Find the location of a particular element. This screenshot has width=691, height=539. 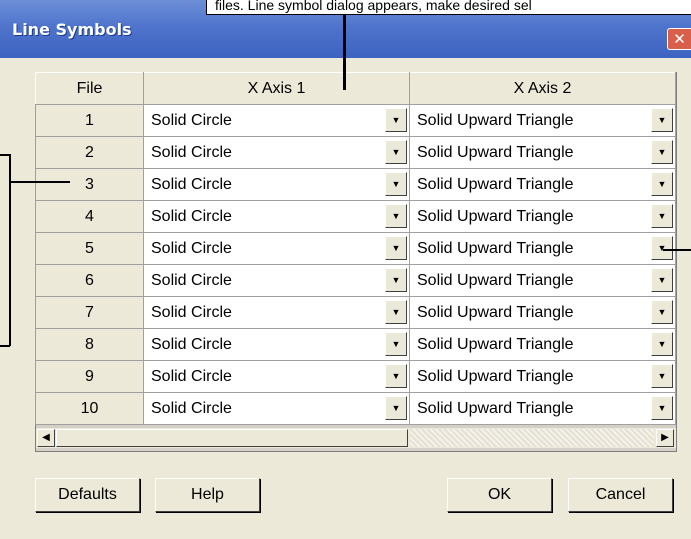

row-file-number: 6 is located at coordinates (89, 280).